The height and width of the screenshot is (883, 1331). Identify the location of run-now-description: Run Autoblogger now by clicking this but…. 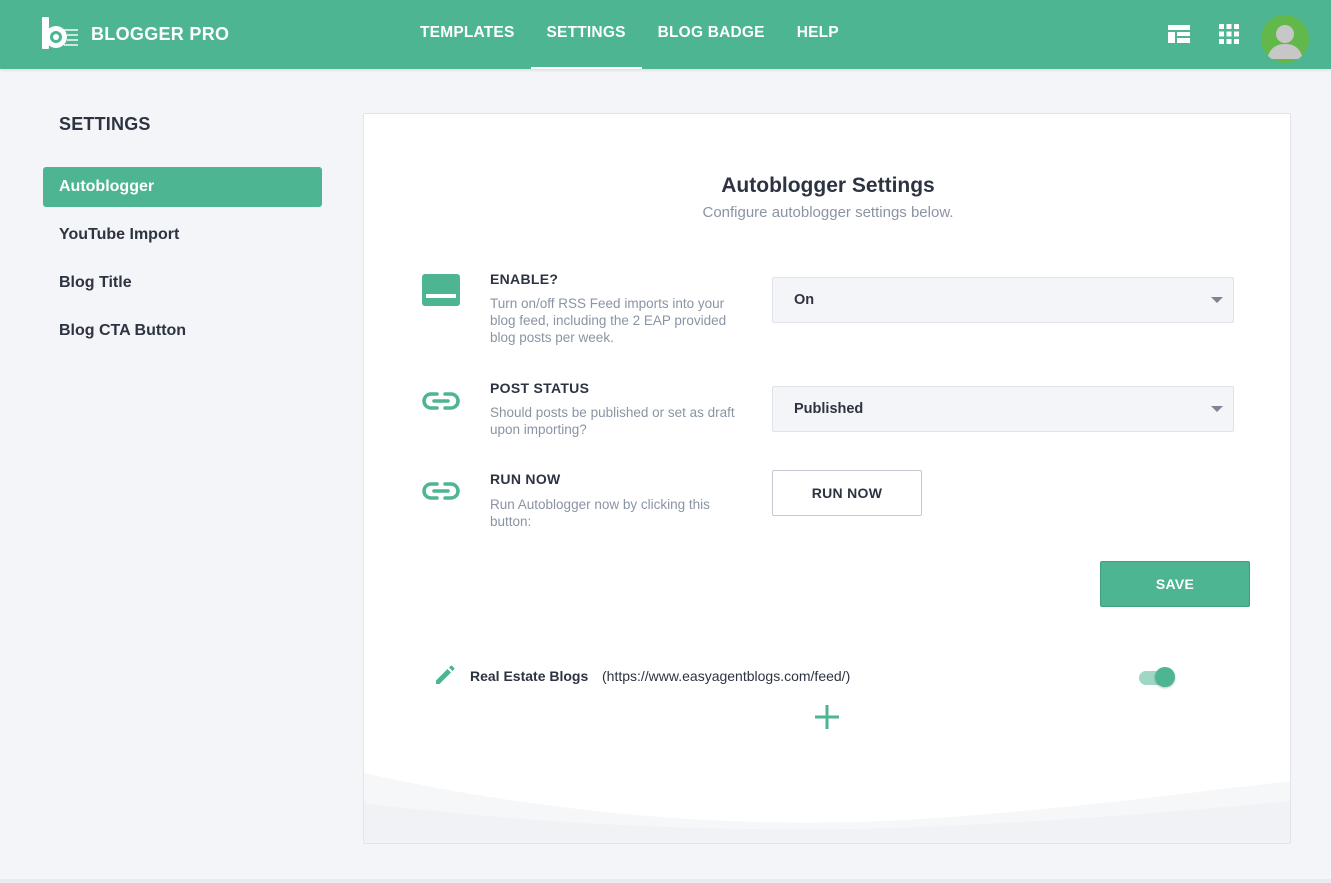
(600, 513).